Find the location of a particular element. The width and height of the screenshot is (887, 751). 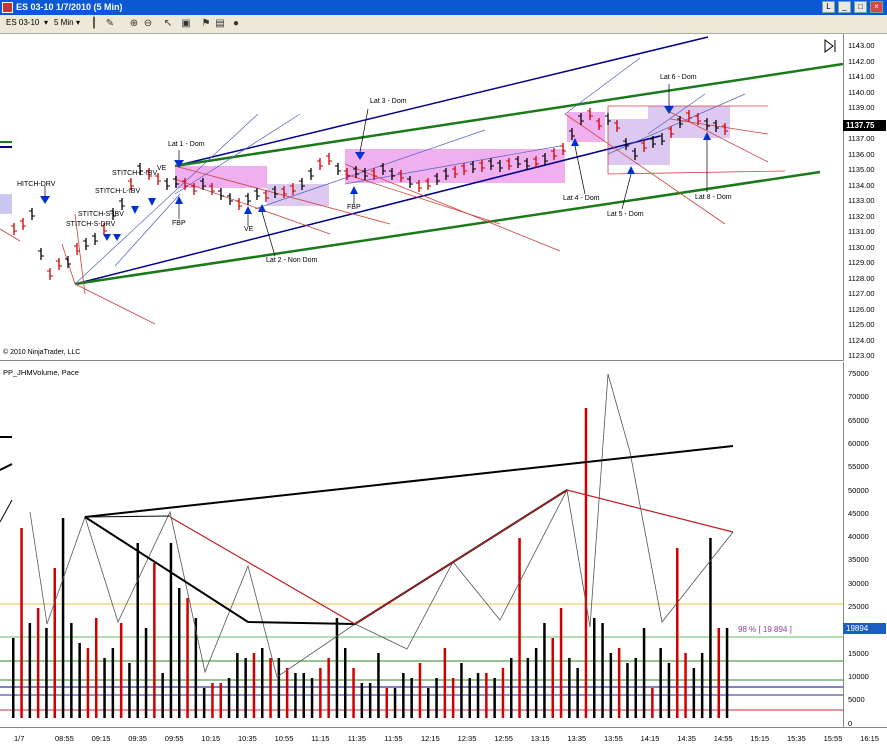

copyright-label: © 2010 NinjaTrader, LLC is located at coordinates (42, 352).